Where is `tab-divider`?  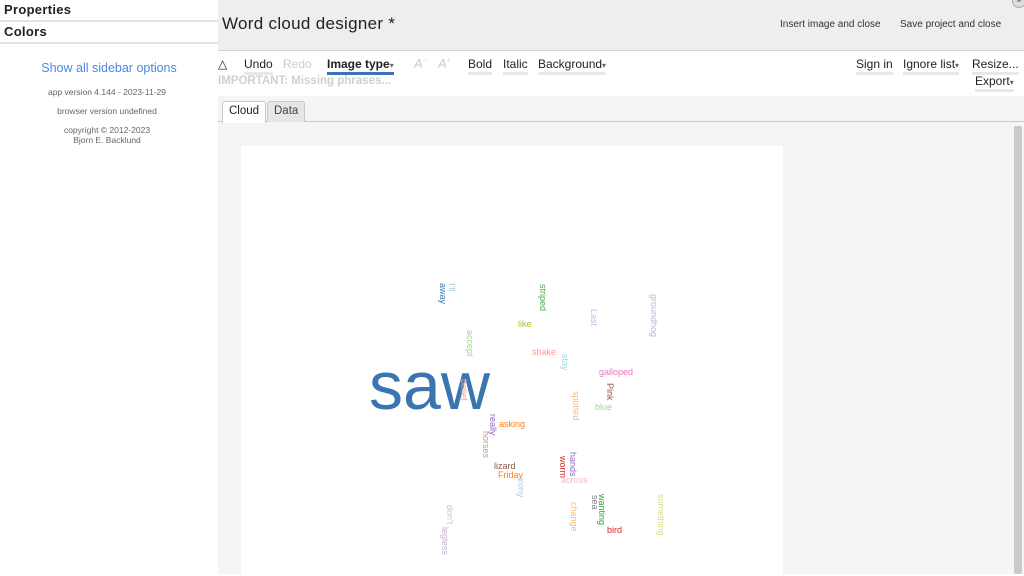 tab-divider is located at coordinates (621, 121).